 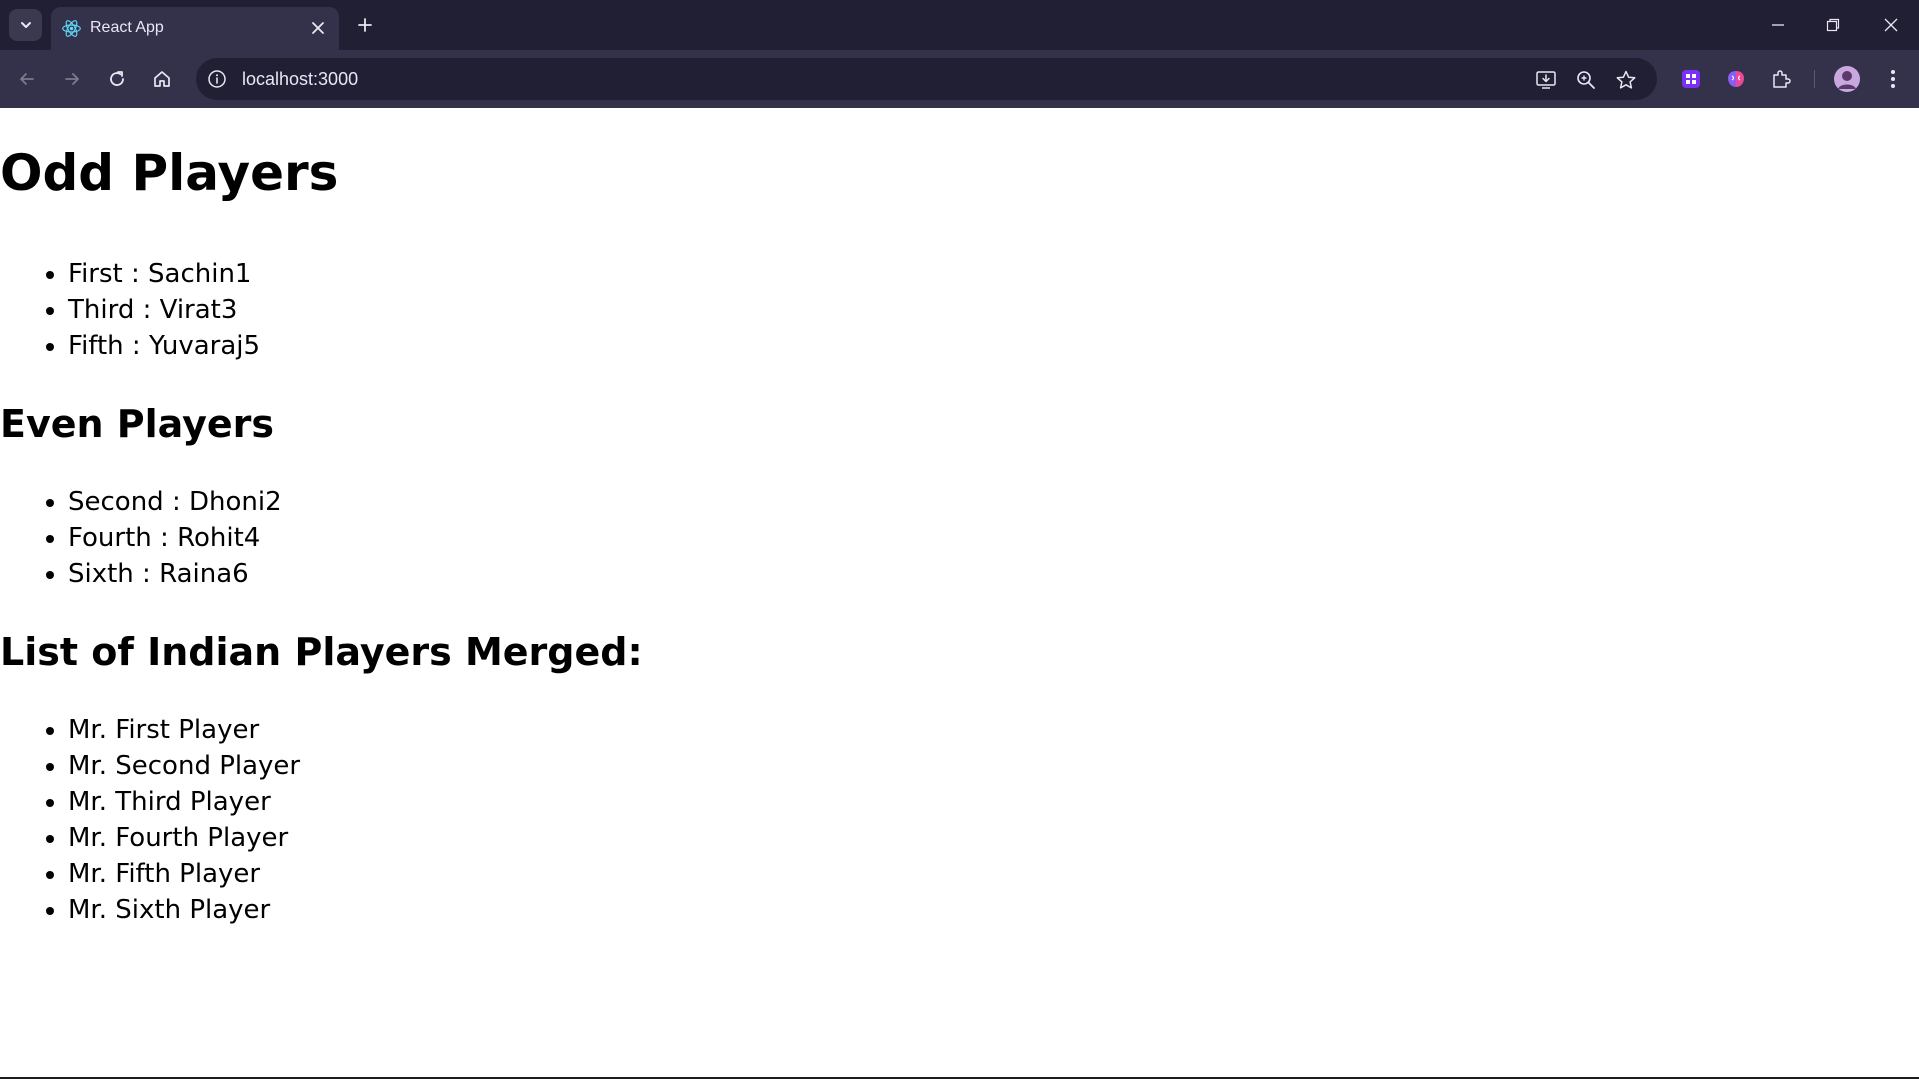 I want to click on grid-extension-icon, so click(x=1691, y=79).